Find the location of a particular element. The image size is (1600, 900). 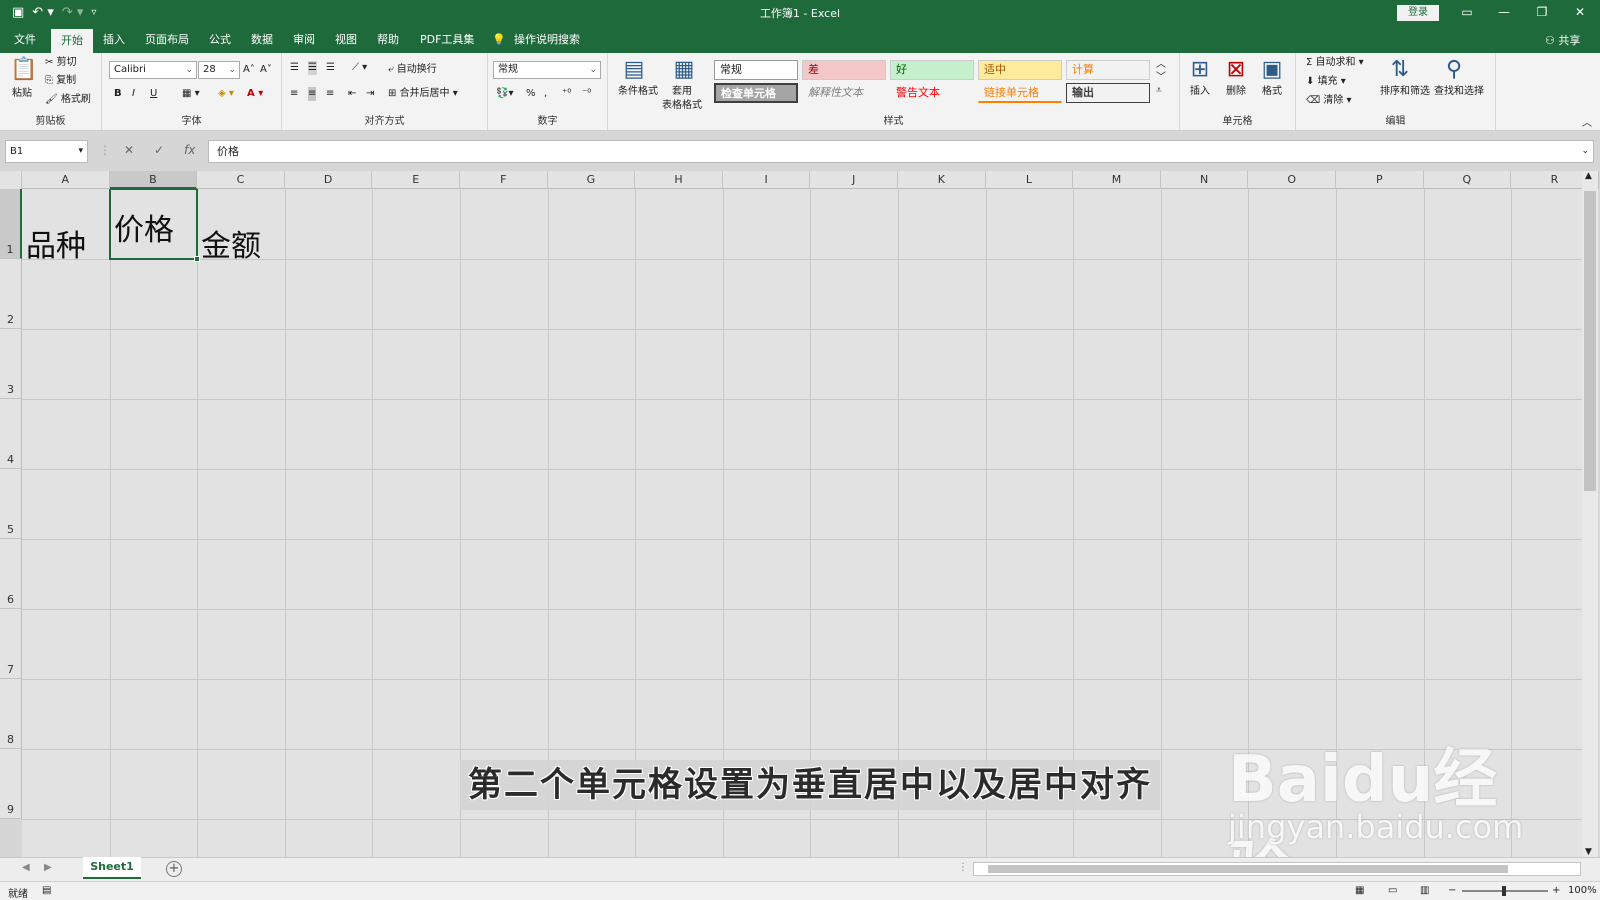

fill-handle is located at coordinates (197, 259).